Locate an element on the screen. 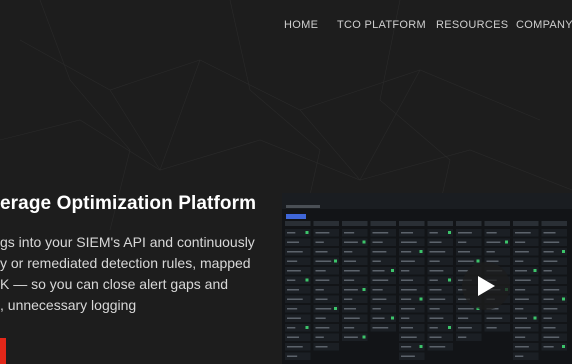  hero-title: erage Optimization Platform is located at coordinates (128, 203).